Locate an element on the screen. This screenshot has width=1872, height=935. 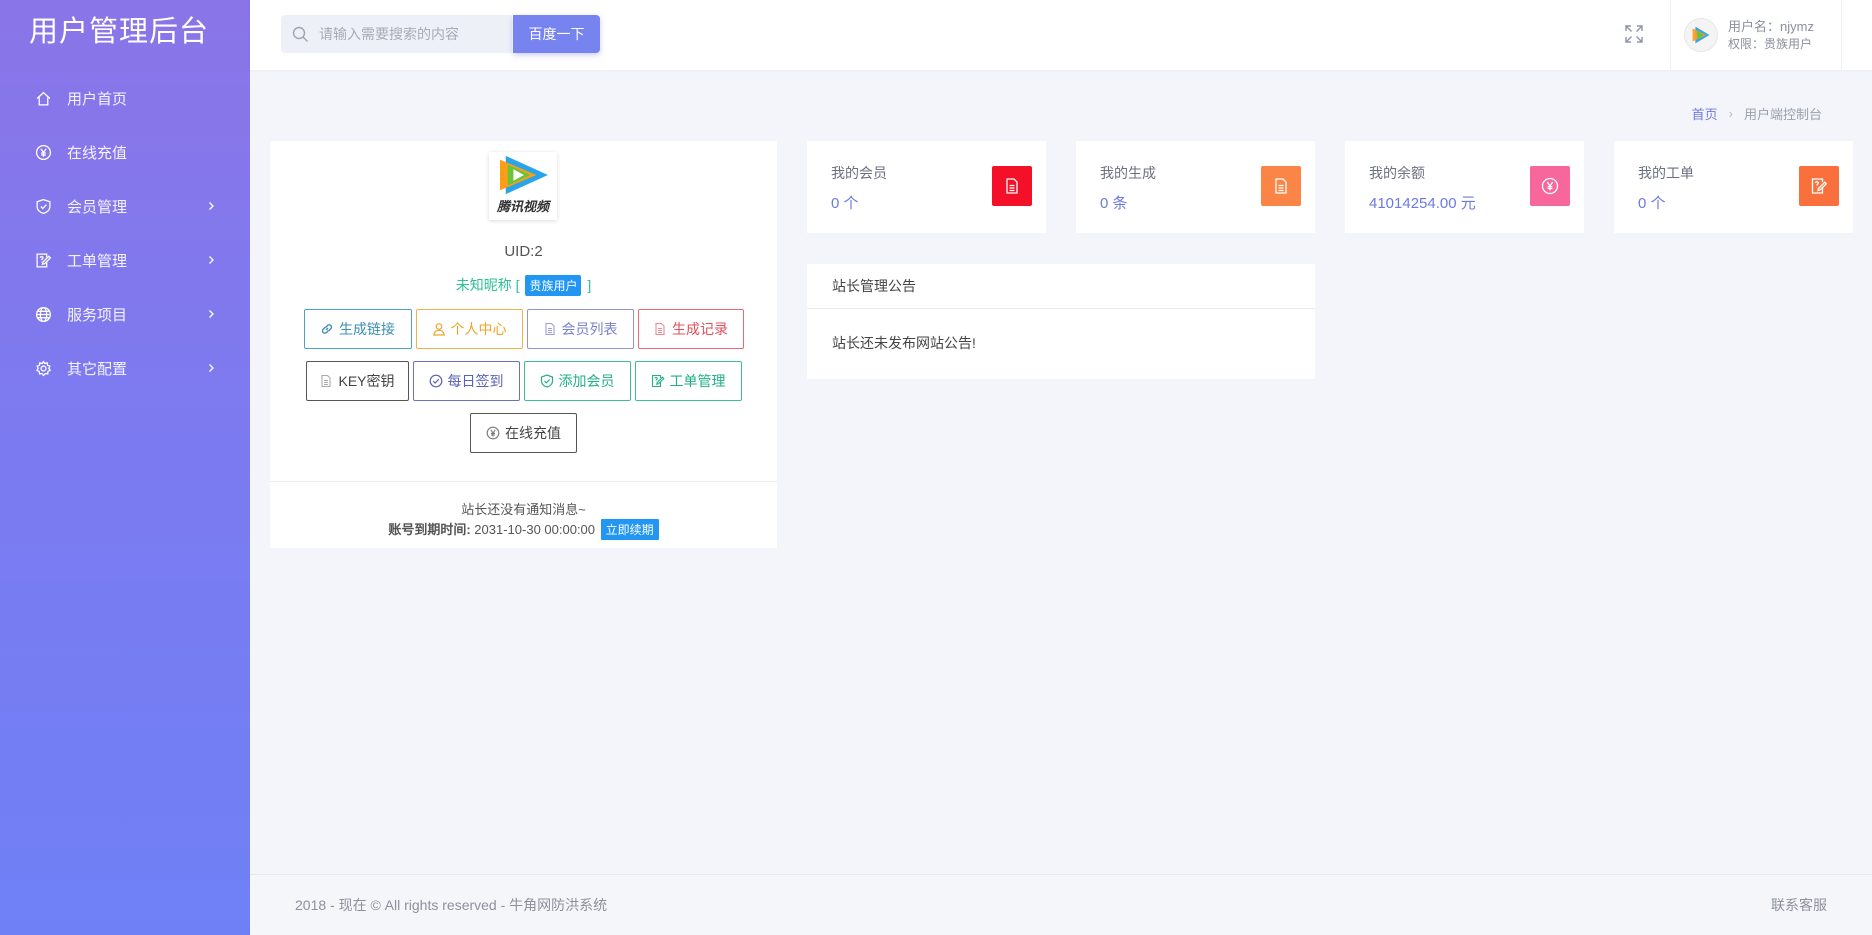
user-info: 用户名：njymz 权限：贵族用户 is located at coordinates (1771, 35).